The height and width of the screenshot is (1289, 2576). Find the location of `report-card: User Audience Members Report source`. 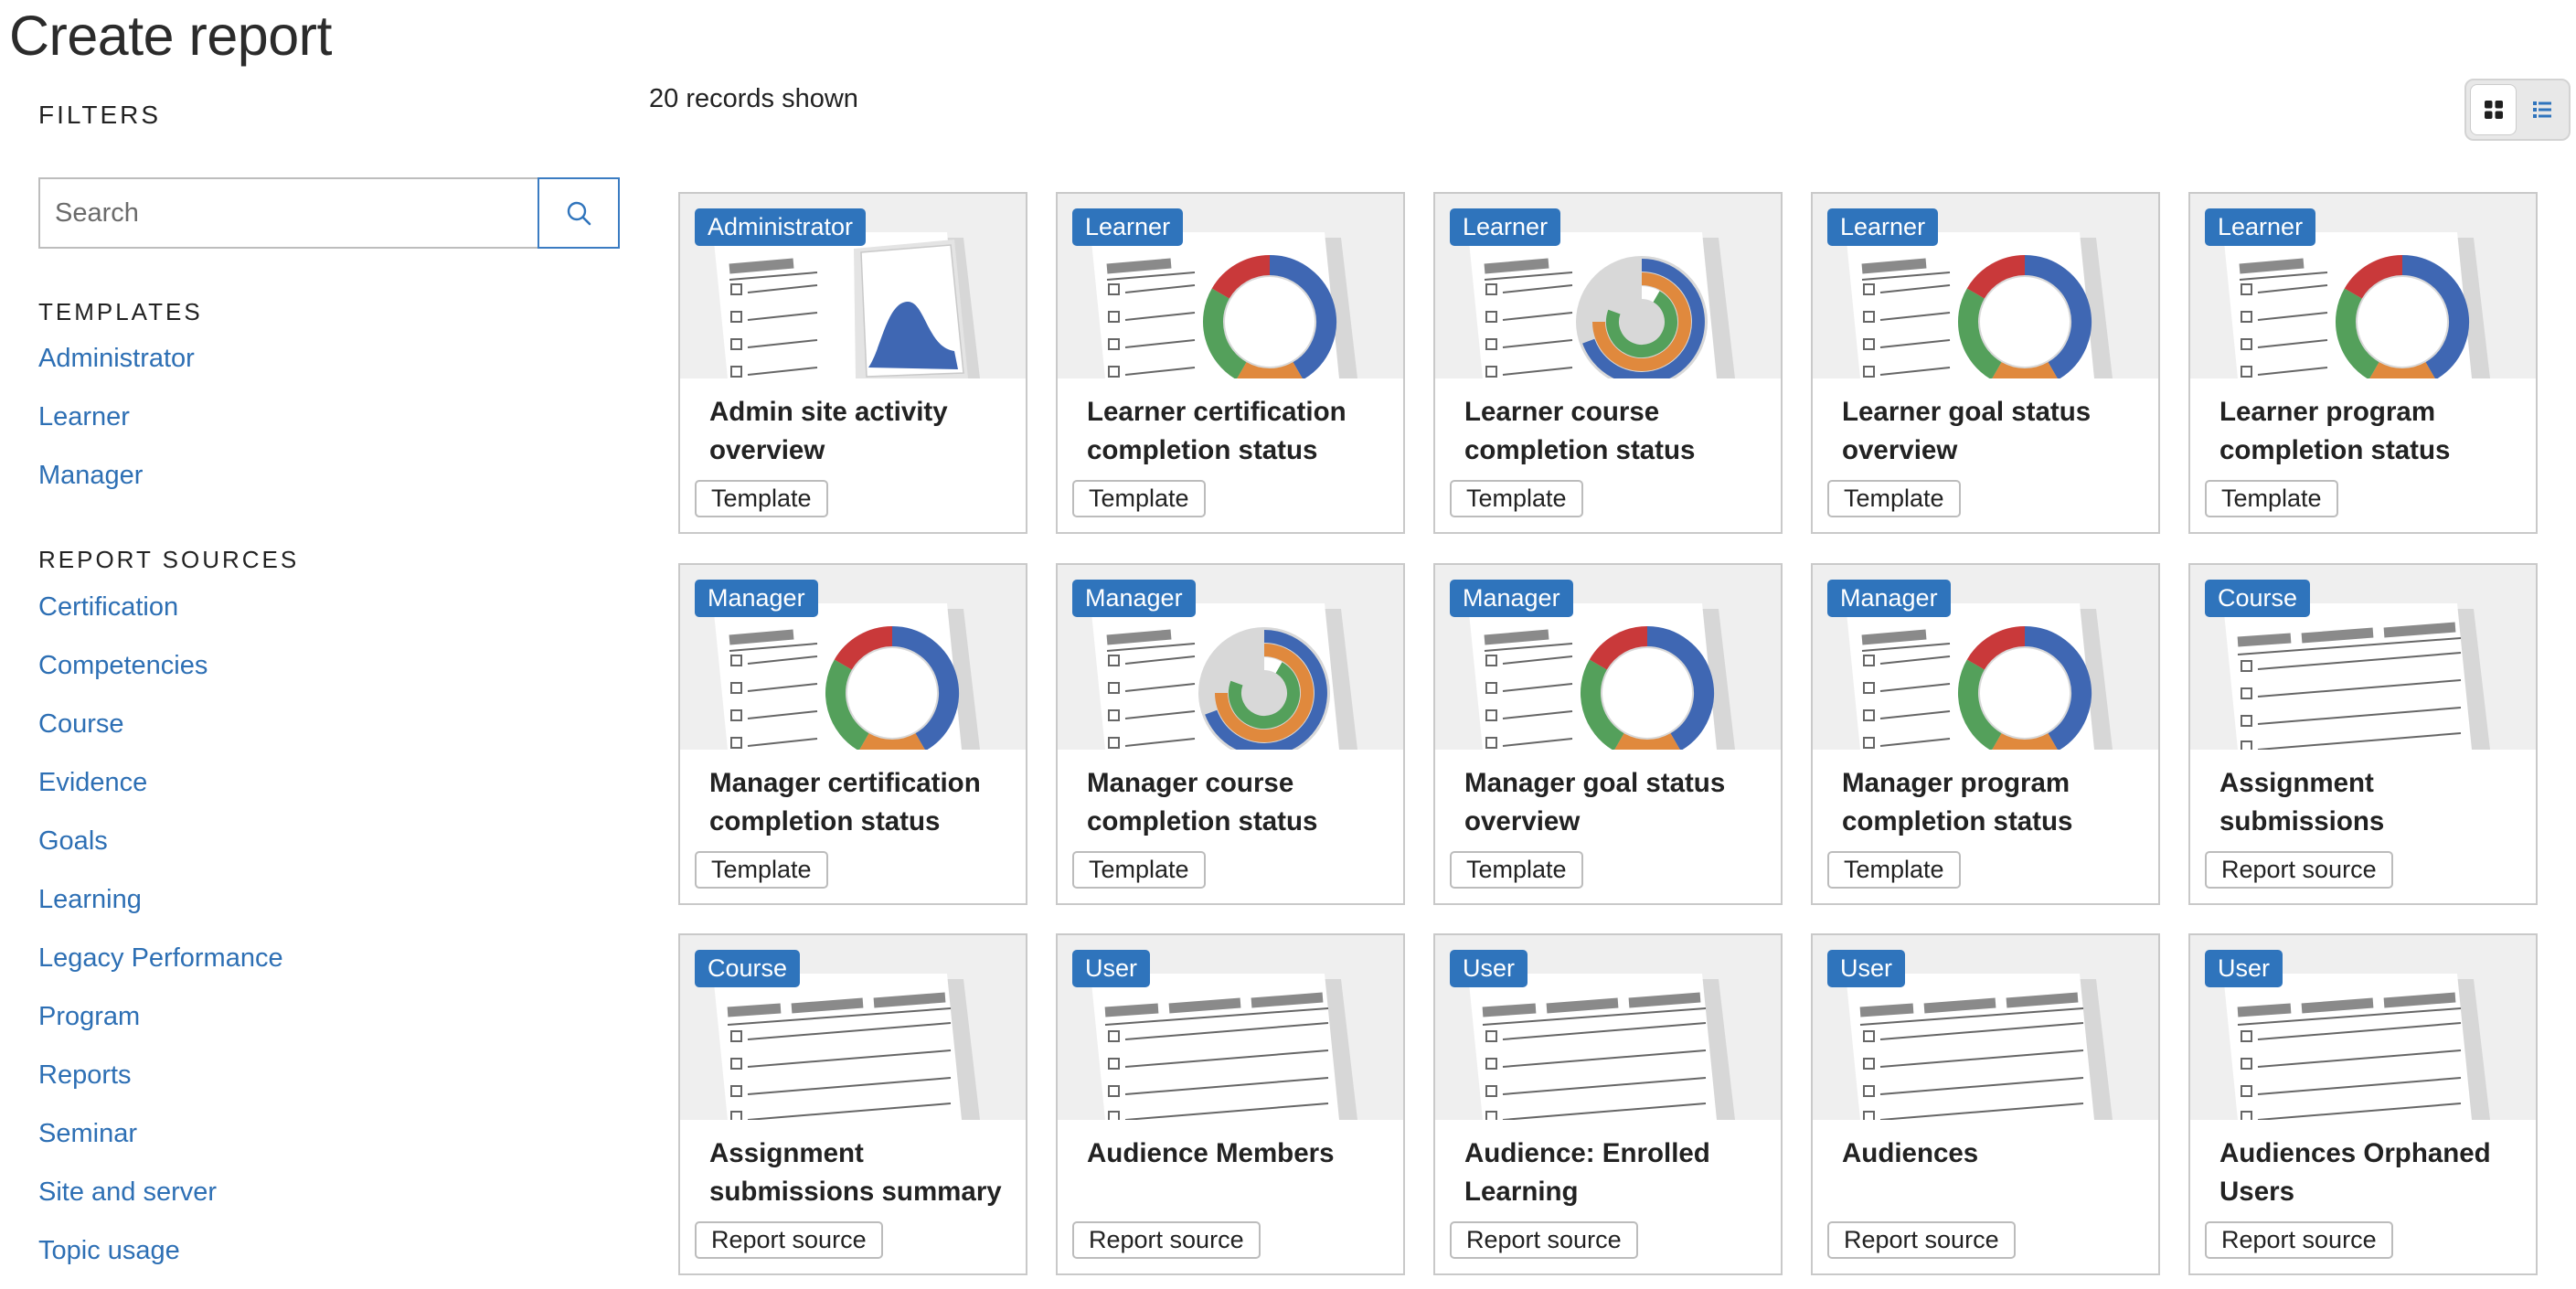

report-card: User Audience Members Report source is located at coordinates (1231, 1104).